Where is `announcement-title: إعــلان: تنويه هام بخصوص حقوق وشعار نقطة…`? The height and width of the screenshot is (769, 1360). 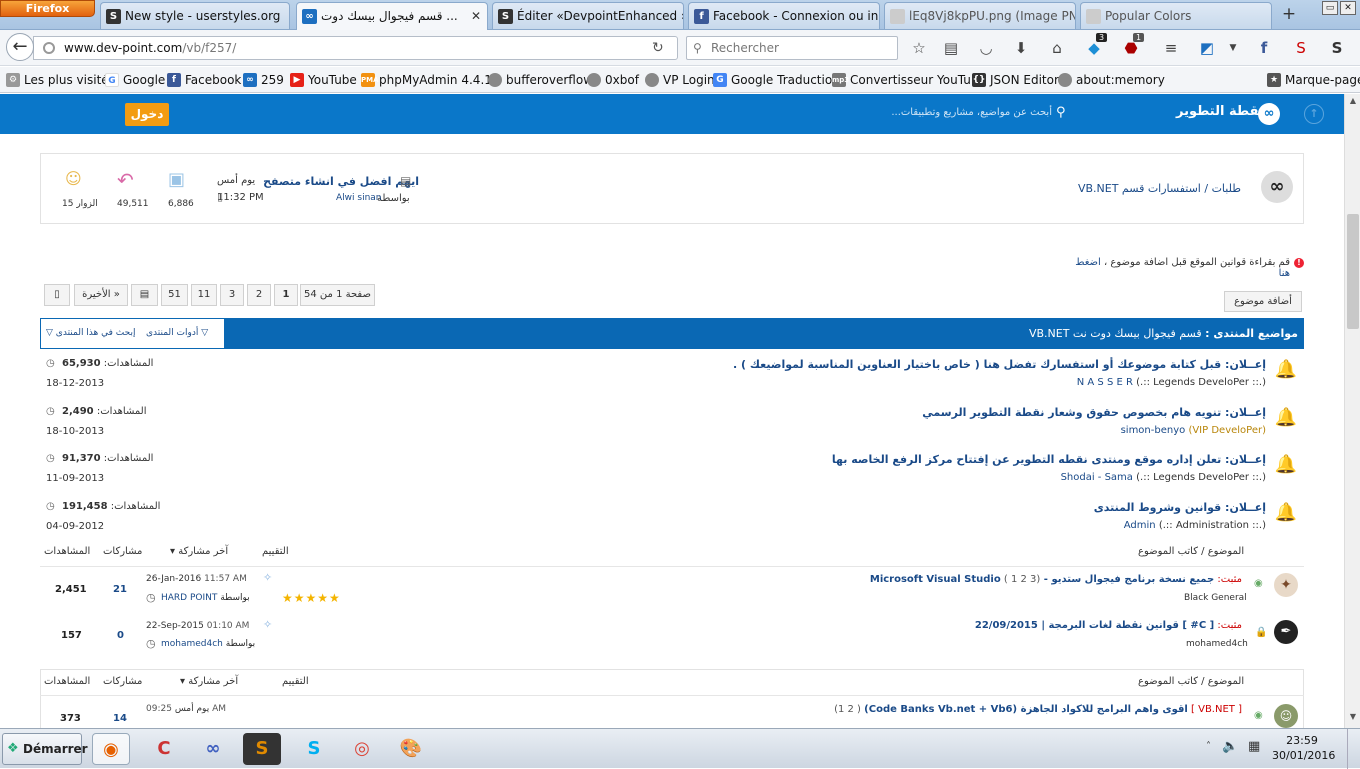
announcement-title: إعــلان: تنويه هام بخصوص حقوق وشعار نقطة… is located at coordinates (983, 412).